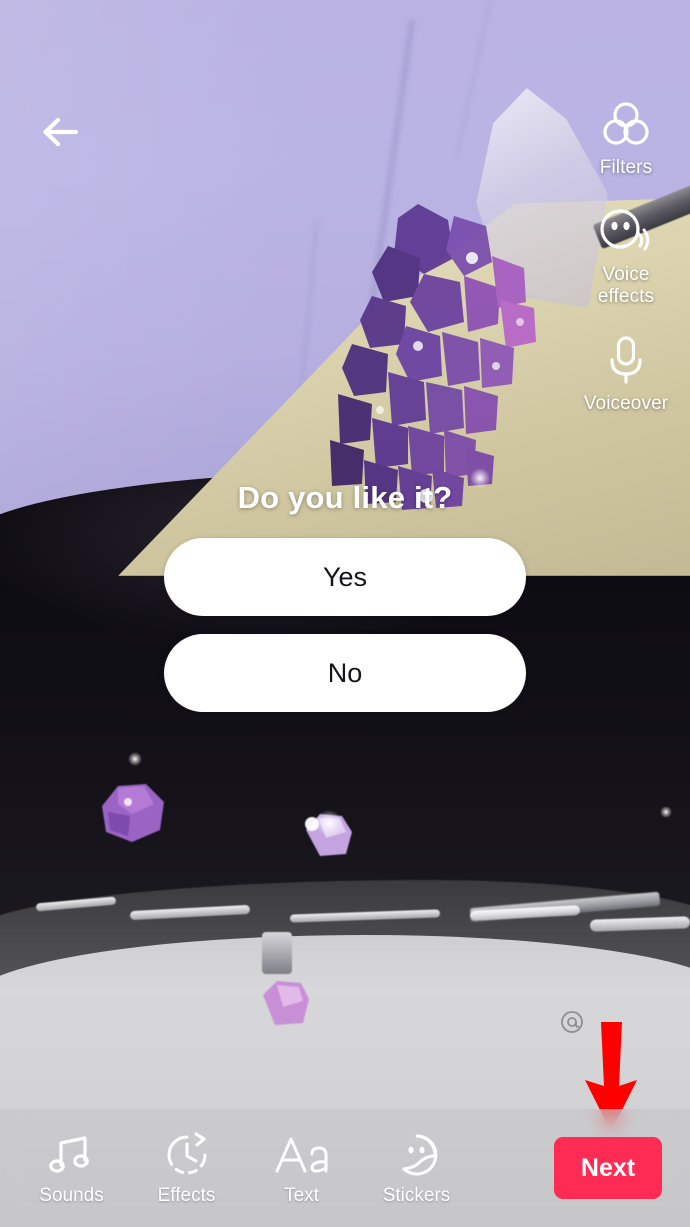  I want to click on tool-stickers: Stickers, so click(416, 1168).